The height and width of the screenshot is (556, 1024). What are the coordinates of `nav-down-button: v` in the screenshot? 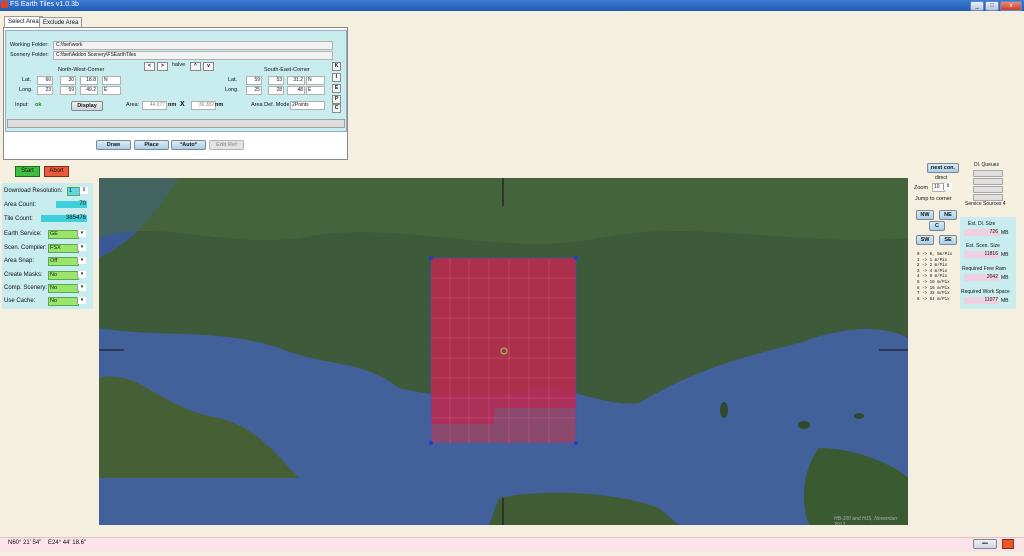 It's located at (208, 66).